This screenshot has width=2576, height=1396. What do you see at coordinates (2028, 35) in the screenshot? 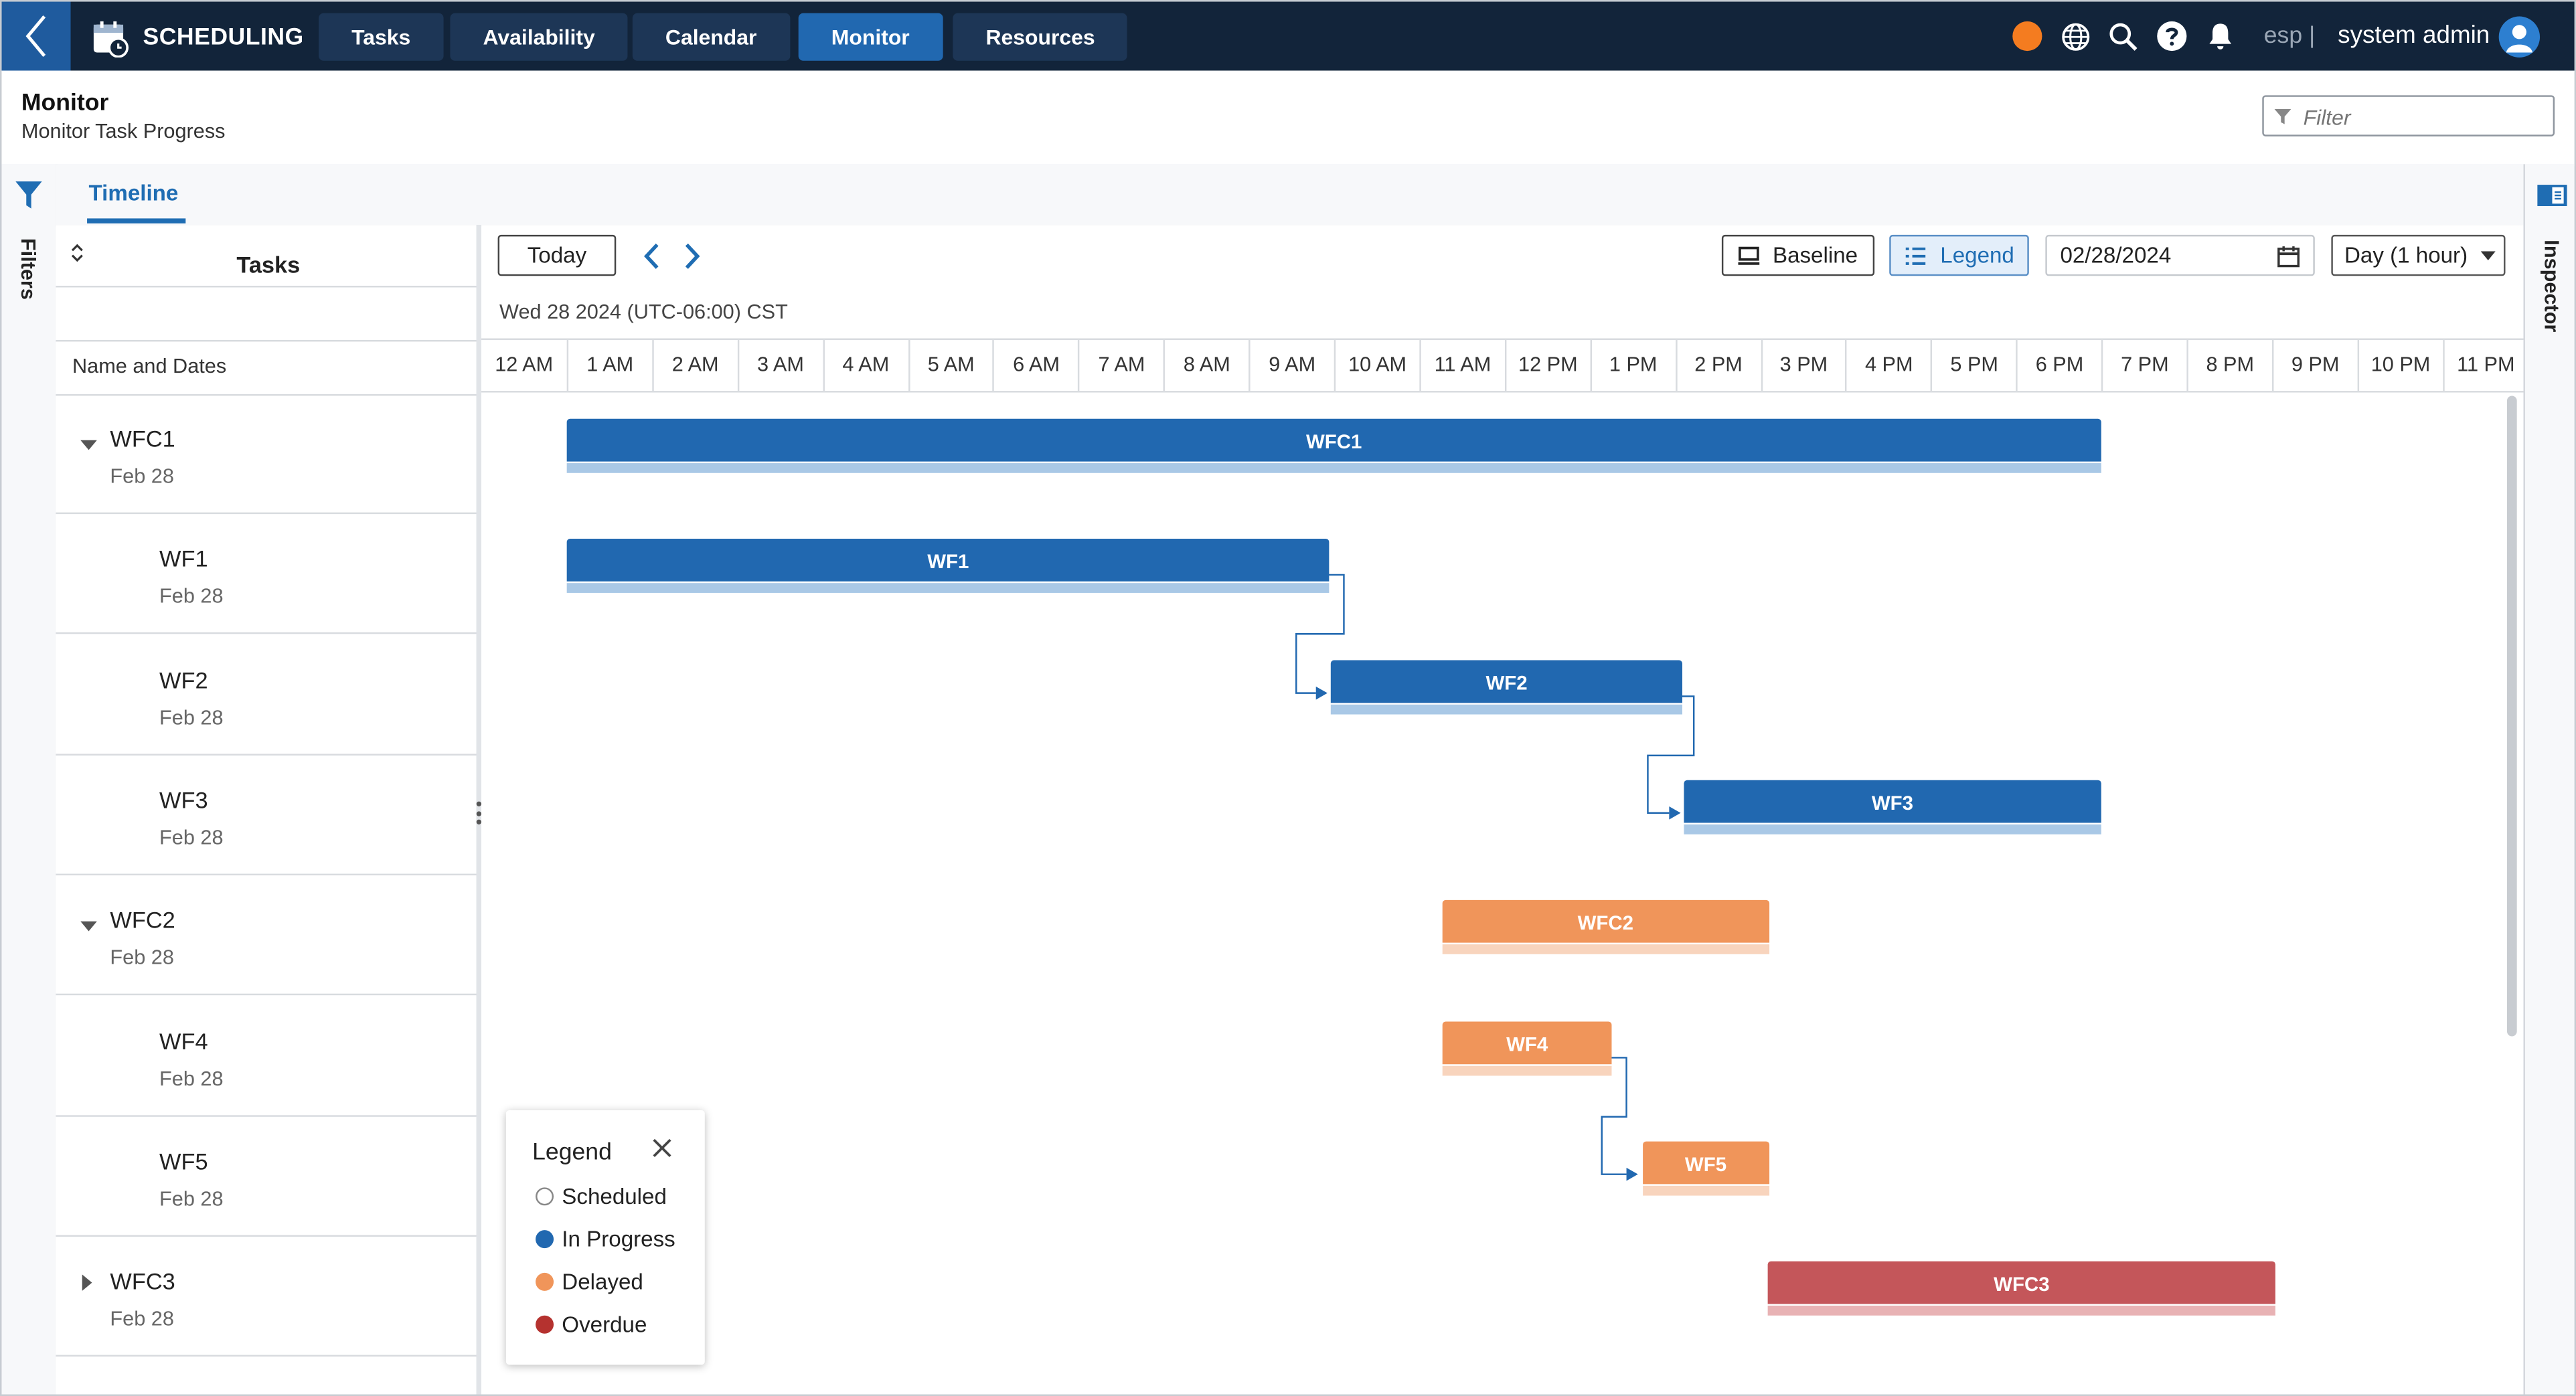
I see `status-indicator-icon` at bounding box center [2028, 35].